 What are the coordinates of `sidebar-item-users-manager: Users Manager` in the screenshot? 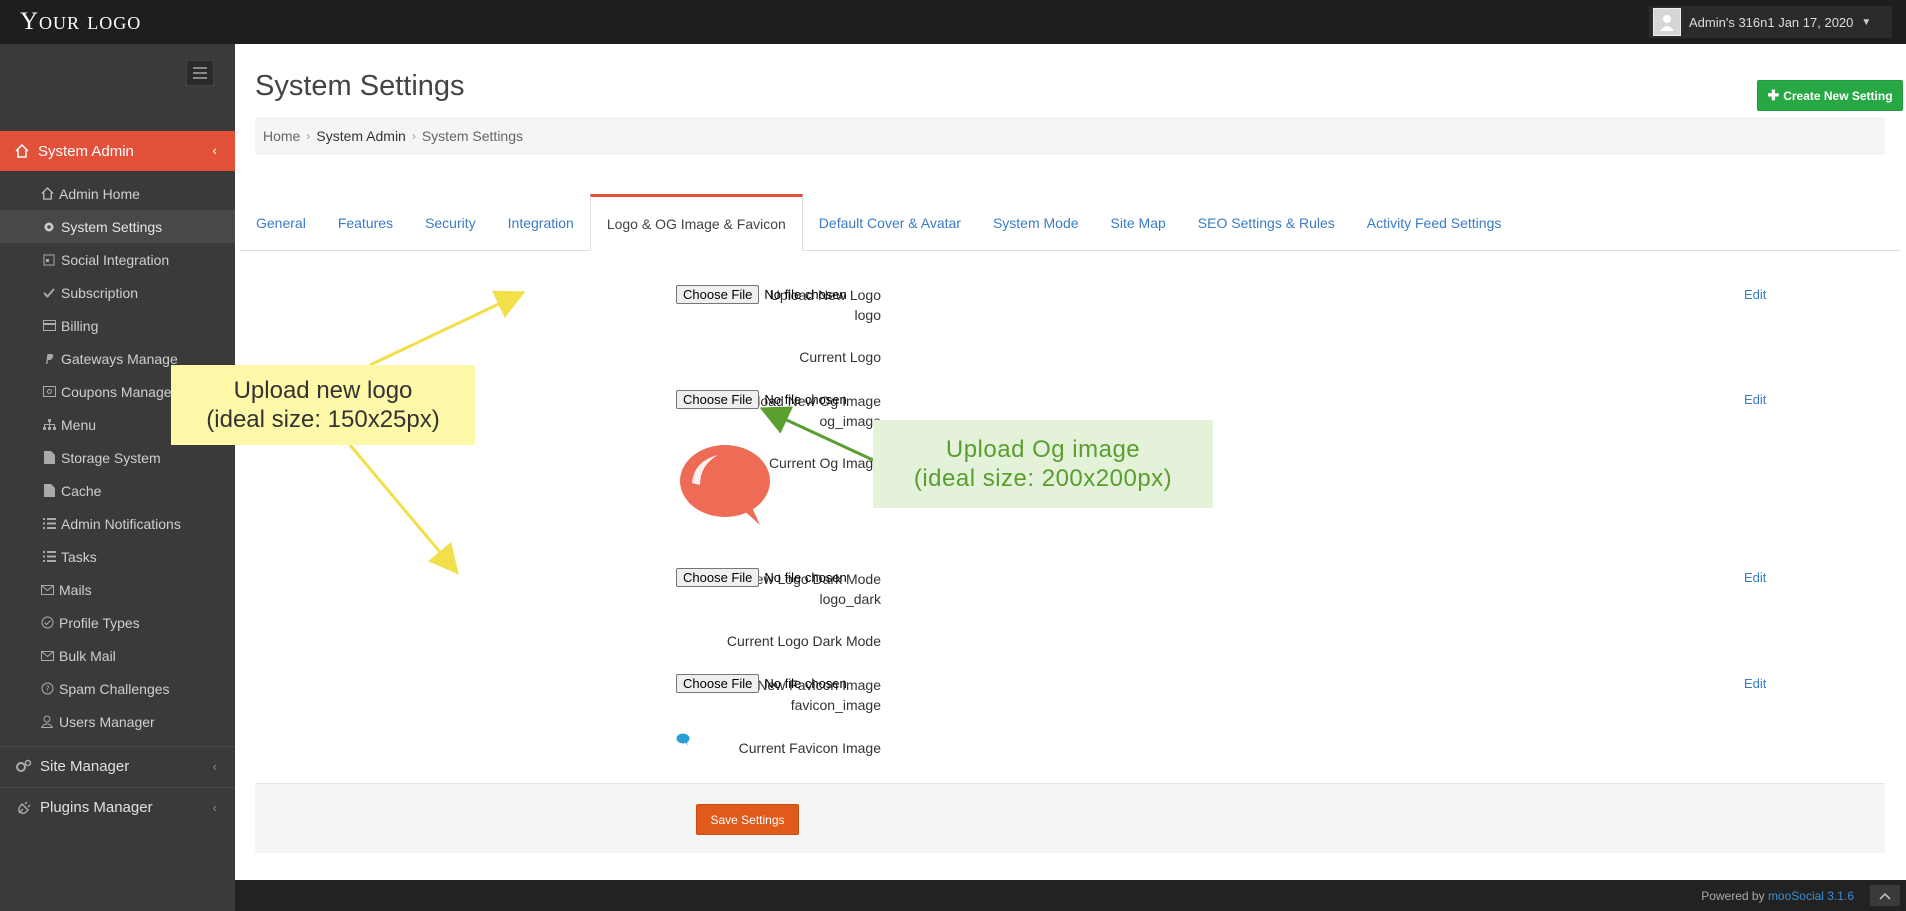 It's located at (117, 721).